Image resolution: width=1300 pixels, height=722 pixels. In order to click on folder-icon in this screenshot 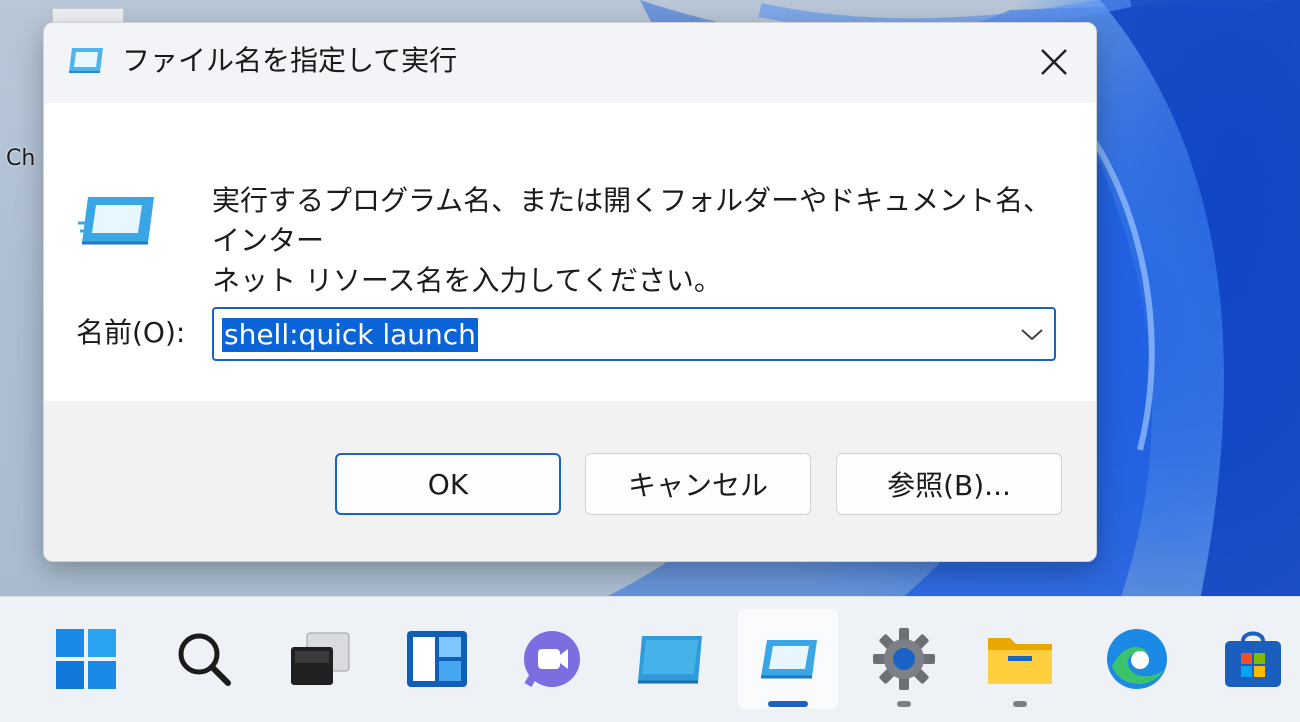, I will do `click(1020, 661)`.